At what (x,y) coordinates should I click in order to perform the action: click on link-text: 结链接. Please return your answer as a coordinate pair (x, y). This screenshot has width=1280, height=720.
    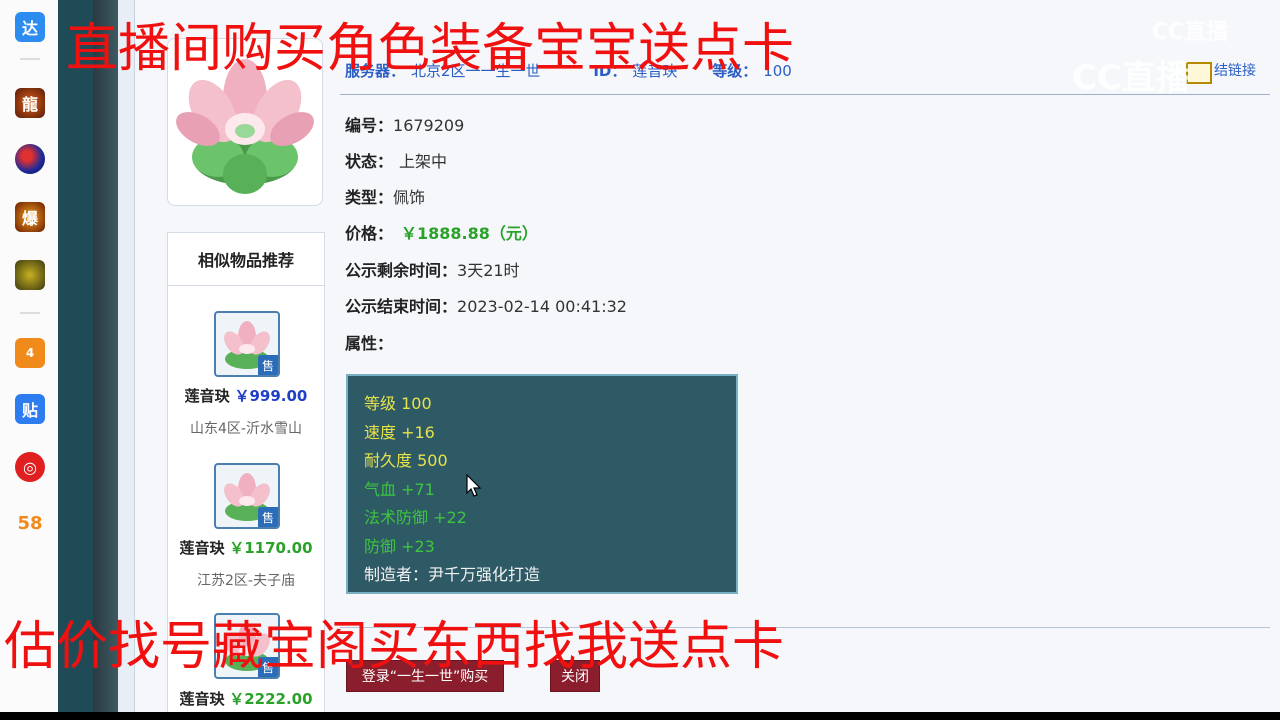
    Looking at the image, I should click on (1235, 70).